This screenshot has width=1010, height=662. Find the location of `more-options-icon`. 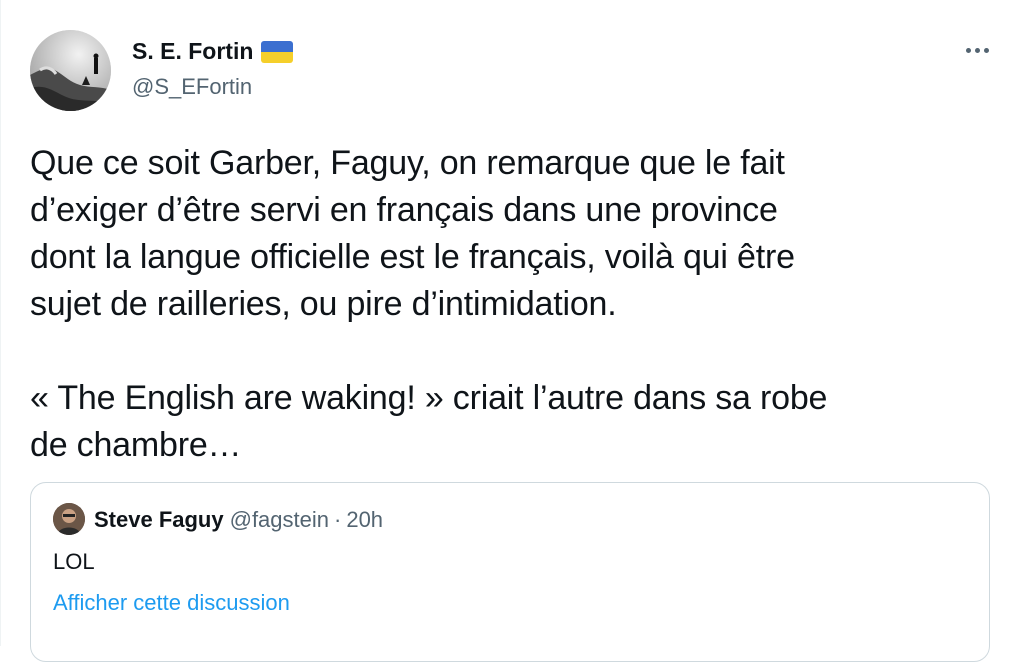

more-options-icon is located at coordinates (977, 50).